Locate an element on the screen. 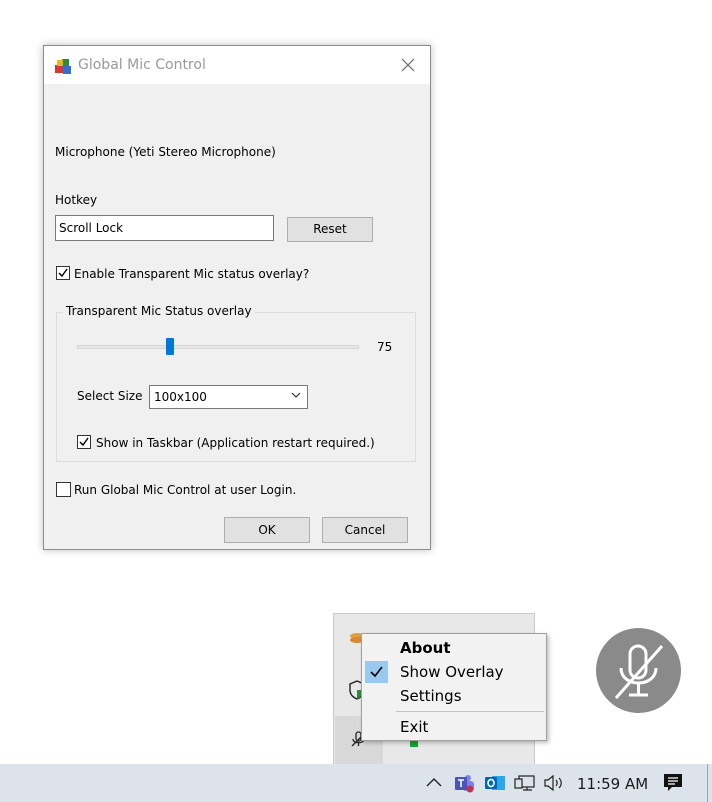  check-highlight is located at coordinates (376, 672).